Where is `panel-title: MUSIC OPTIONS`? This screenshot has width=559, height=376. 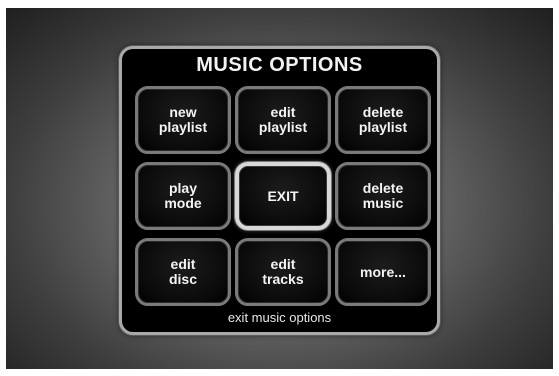 panel-title: MUSIC OPTIONS is located at coordinates (279, 65).